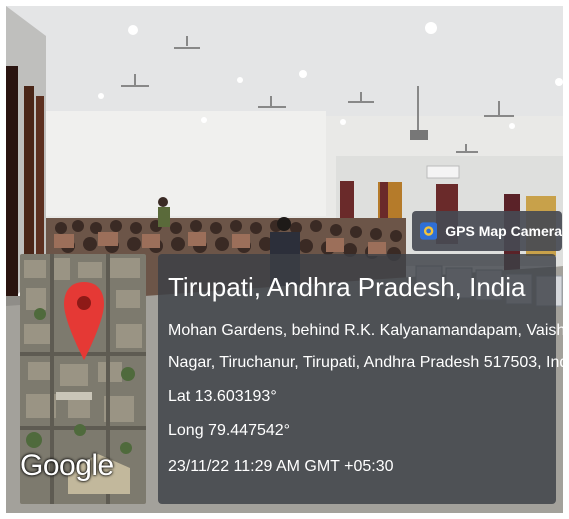 The height and width of the screenshot is (519, 569). I want to click on gps-map-camera-icon, so click(429, 231).